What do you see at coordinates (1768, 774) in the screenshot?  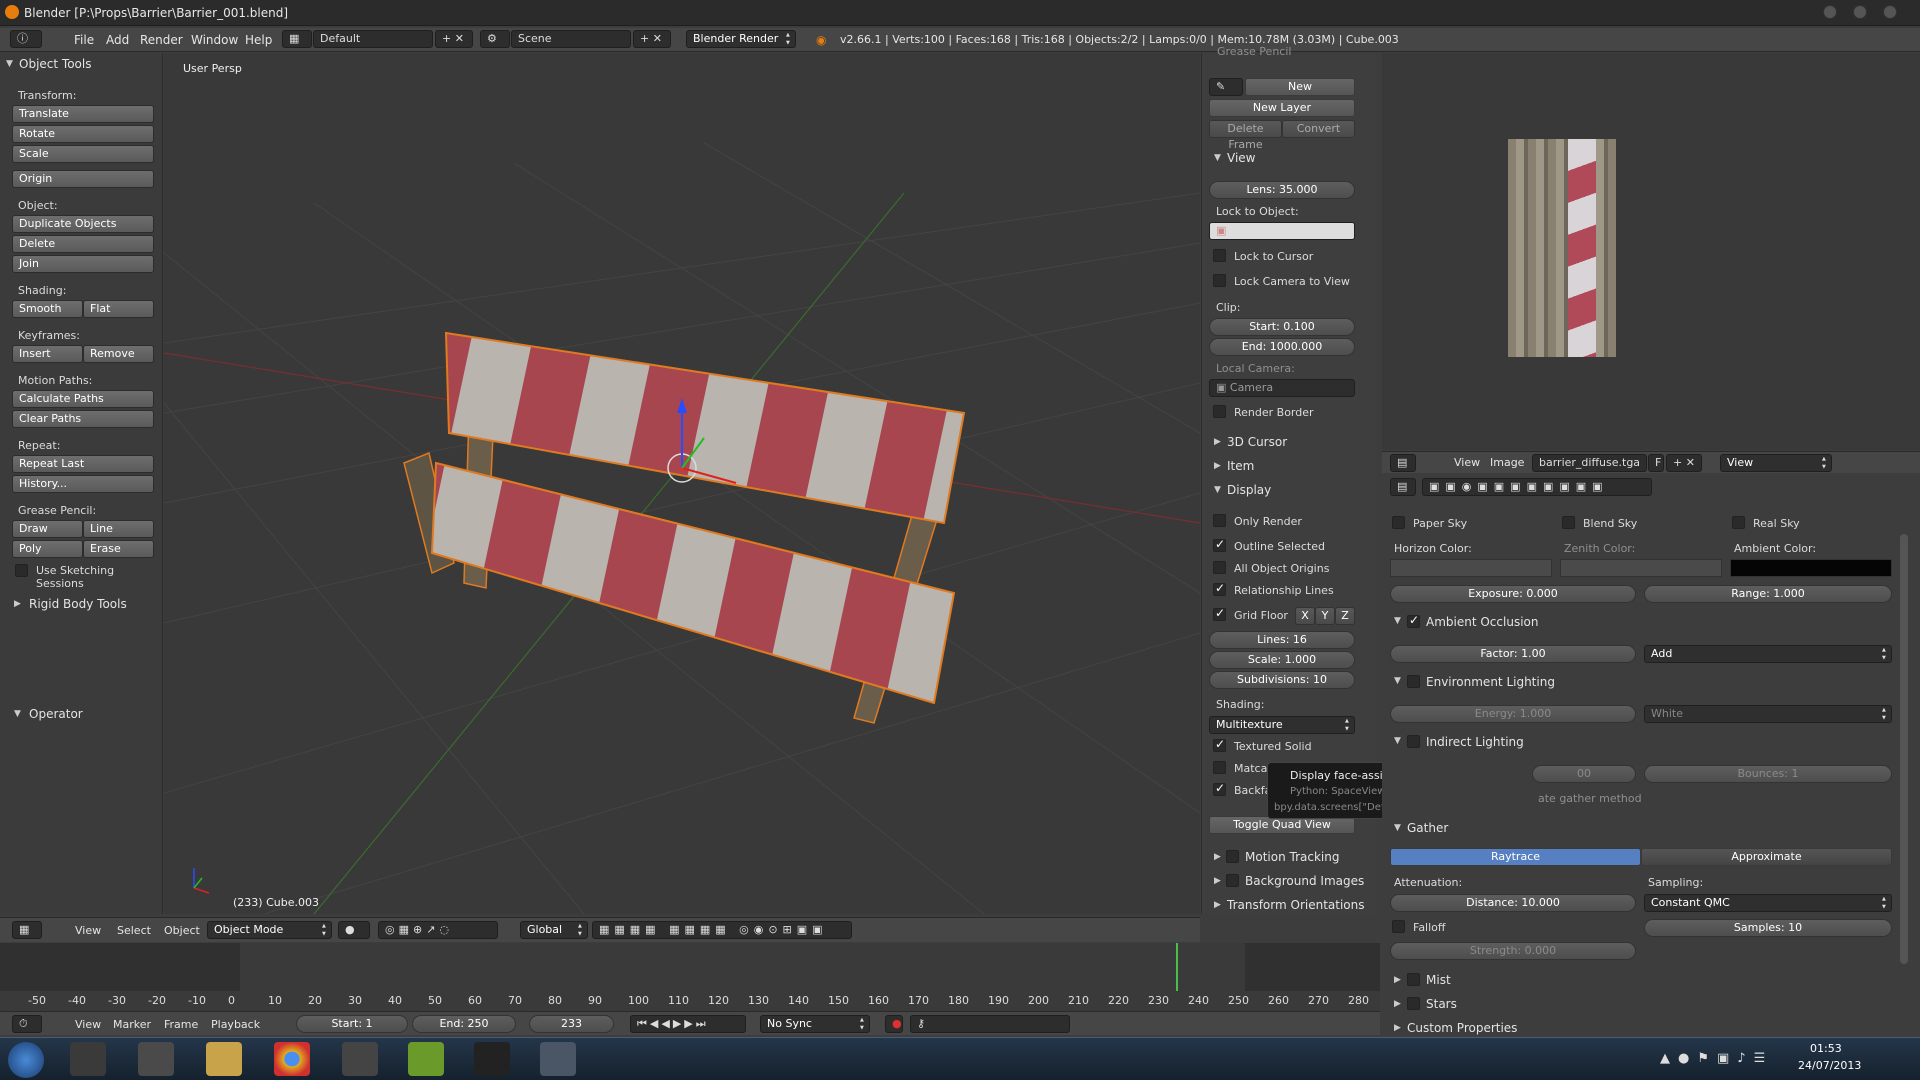 I see `bounces-field: Bounces: 1` at bounding box center [1768, 774].